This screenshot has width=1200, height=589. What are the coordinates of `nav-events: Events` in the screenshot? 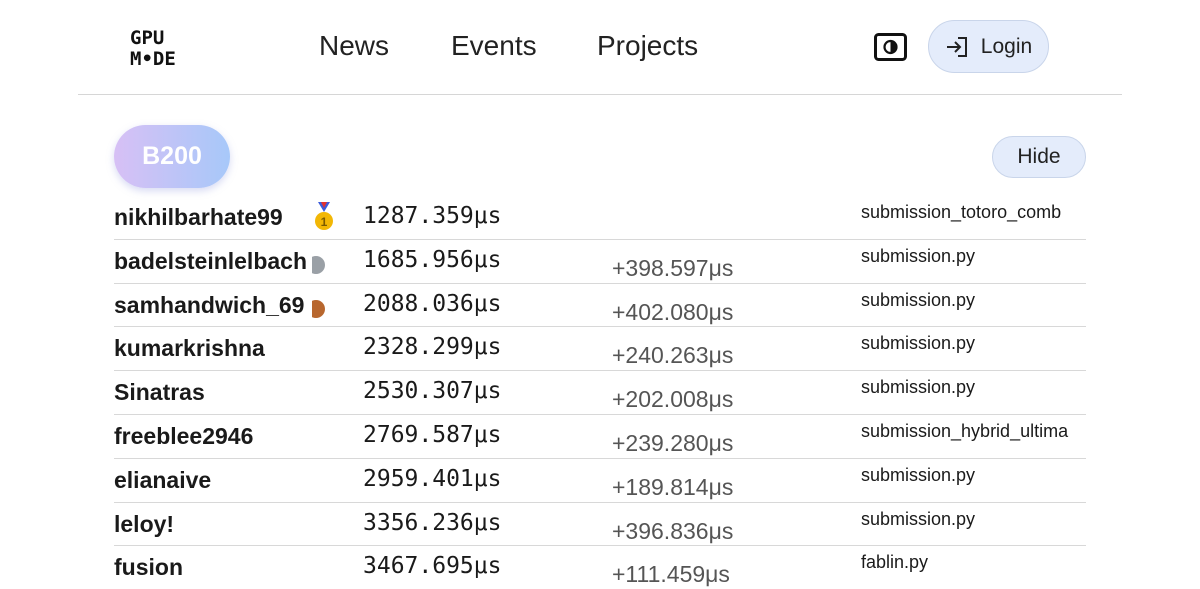 It's located at (494, 46).